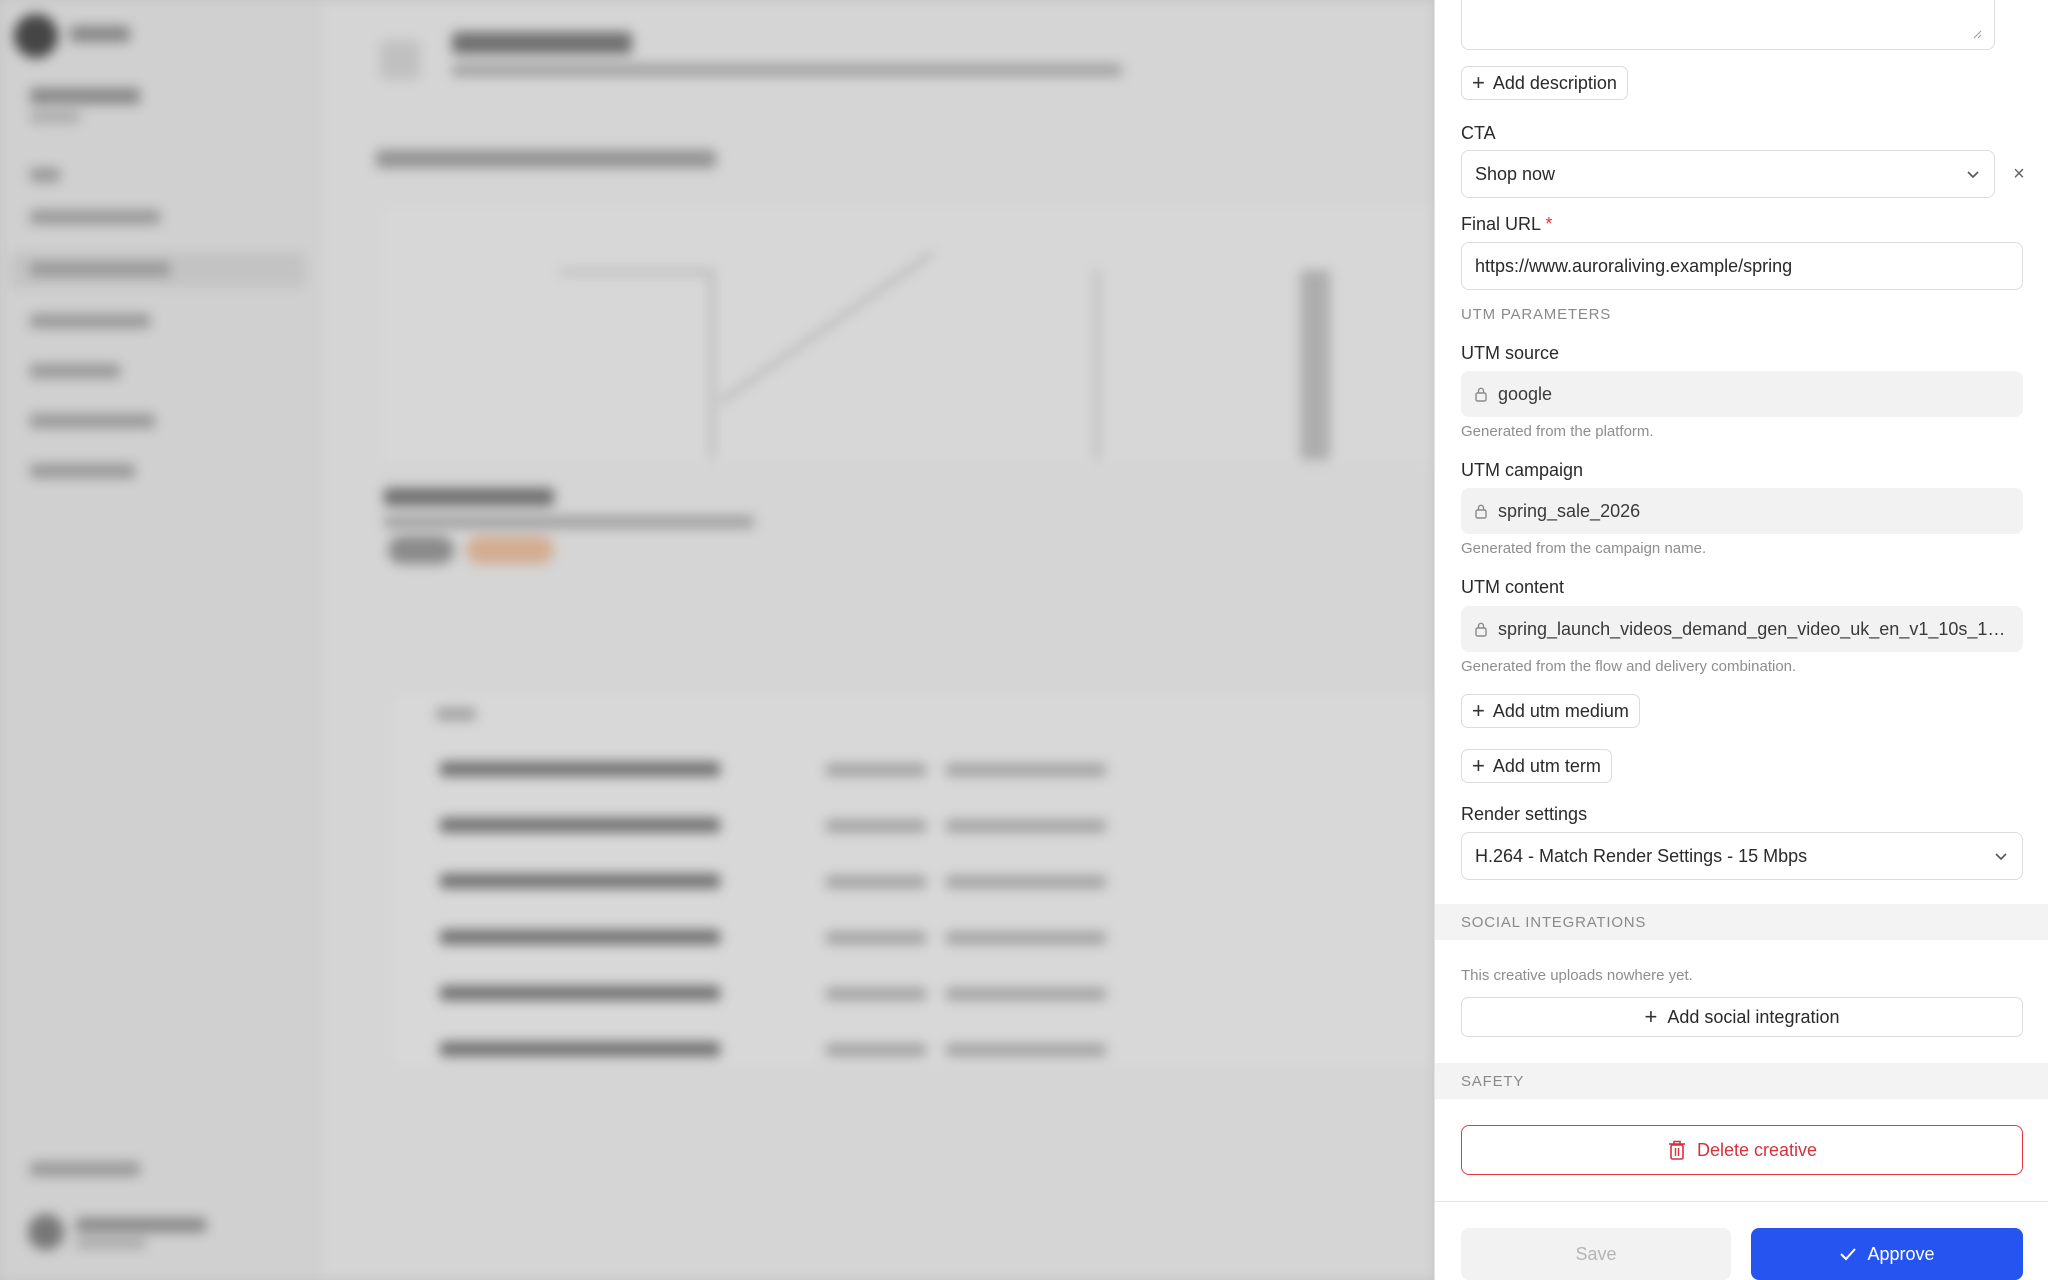  What do you see at coordinates (1550, 711) in the screenshot?
I see `add-utm-medium-button: + Add utm medium` at bounding box center [1550, 711].